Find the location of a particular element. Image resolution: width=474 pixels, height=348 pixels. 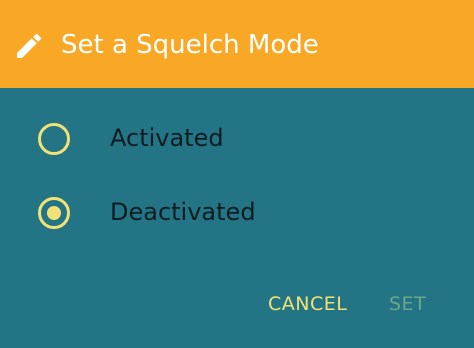

radio-deactivated is located at coordinates (54, 213).